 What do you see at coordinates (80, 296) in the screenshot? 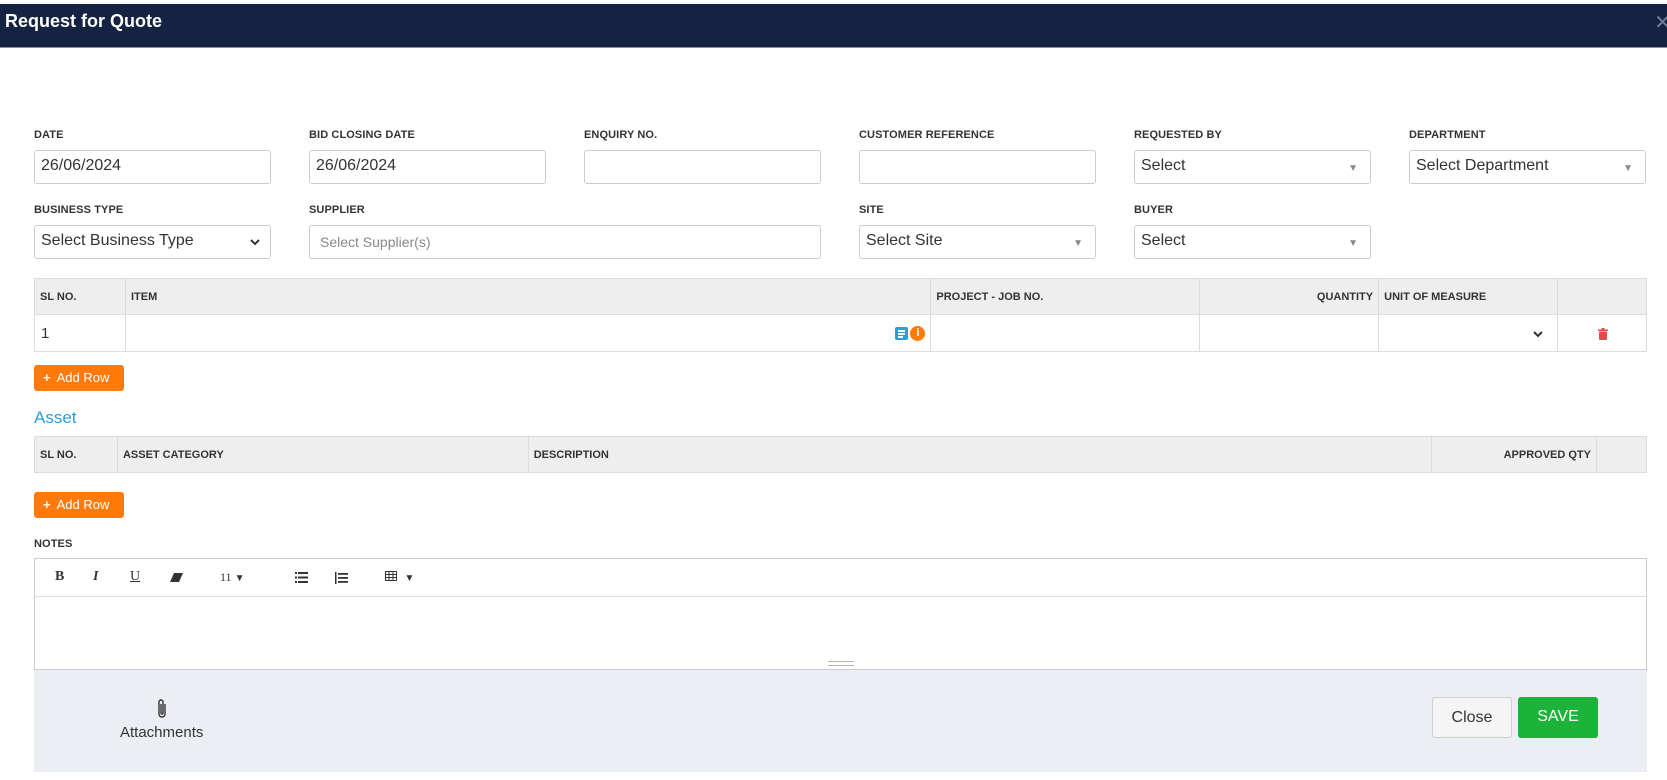
I see `col-sl-no: SL NO.` at bounding box center [80, 296].